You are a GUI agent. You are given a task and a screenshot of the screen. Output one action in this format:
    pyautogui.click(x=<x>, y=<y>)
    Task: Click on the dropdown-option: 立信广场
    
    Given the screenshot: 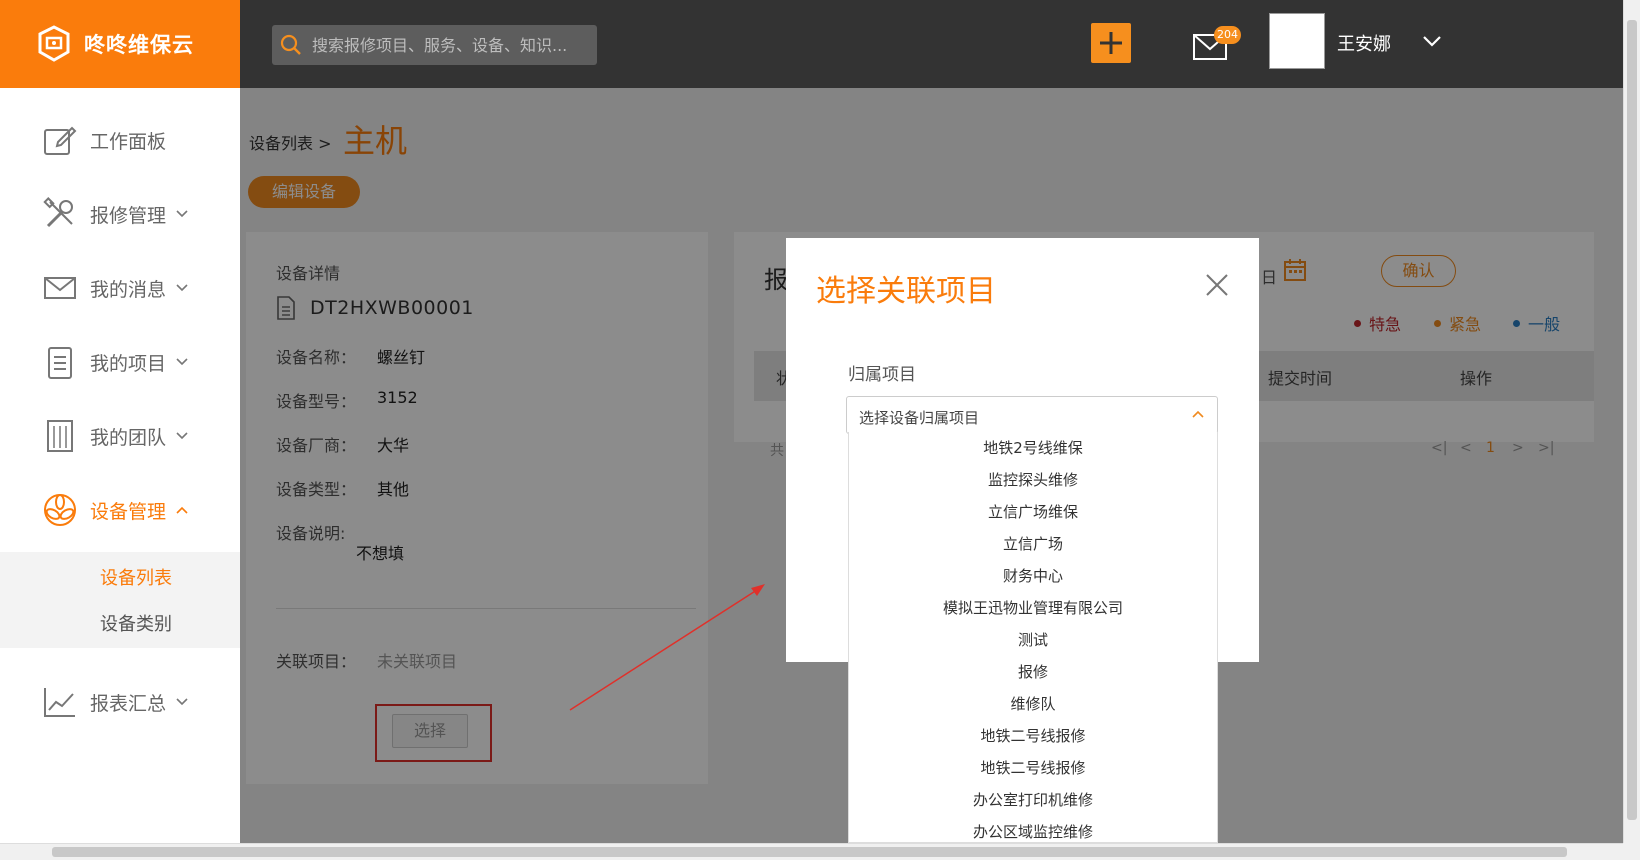 What is the action you would take?
    pyautogui.click(x=1033, y=544)
    